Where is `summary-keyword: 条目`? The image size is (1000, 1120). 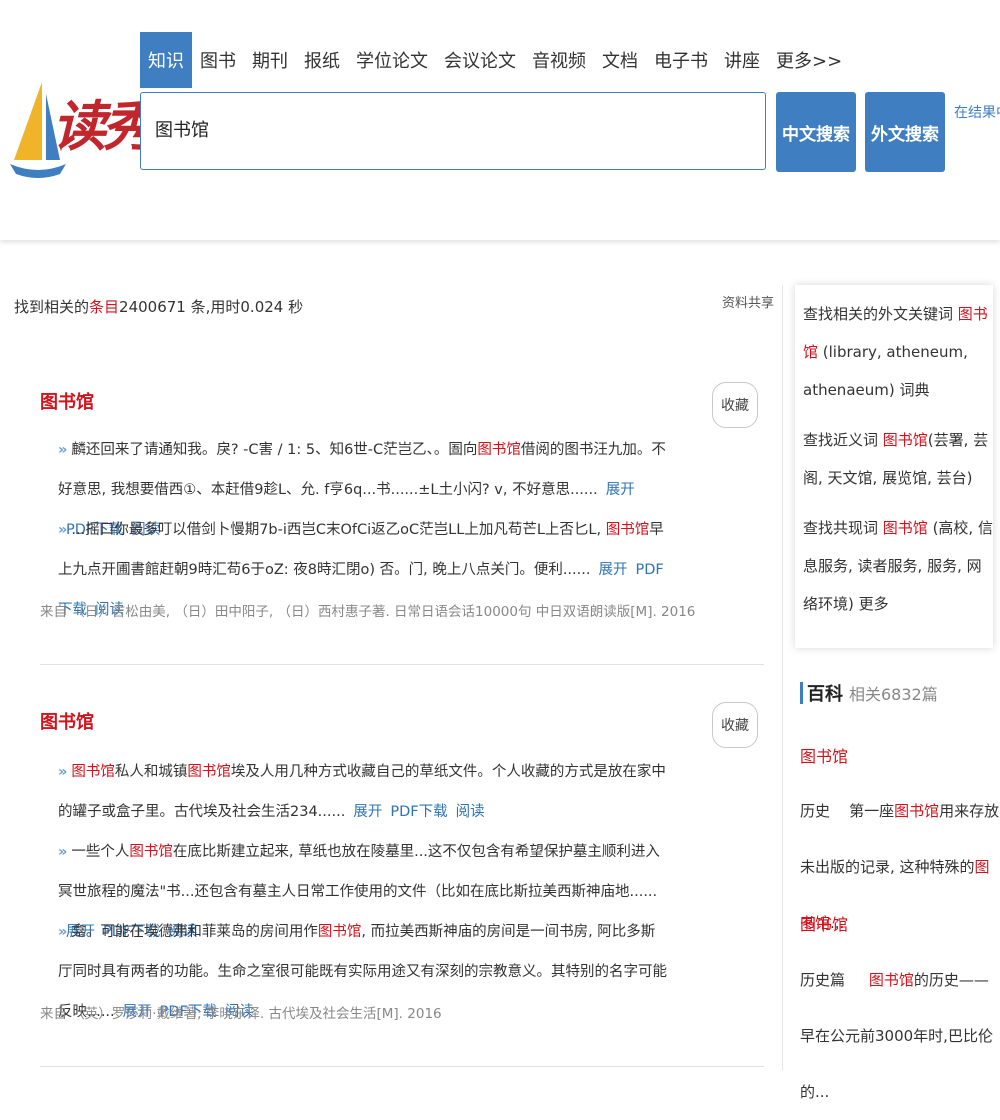 summary-keyword: 条目 is located at coordinates (104, 307).